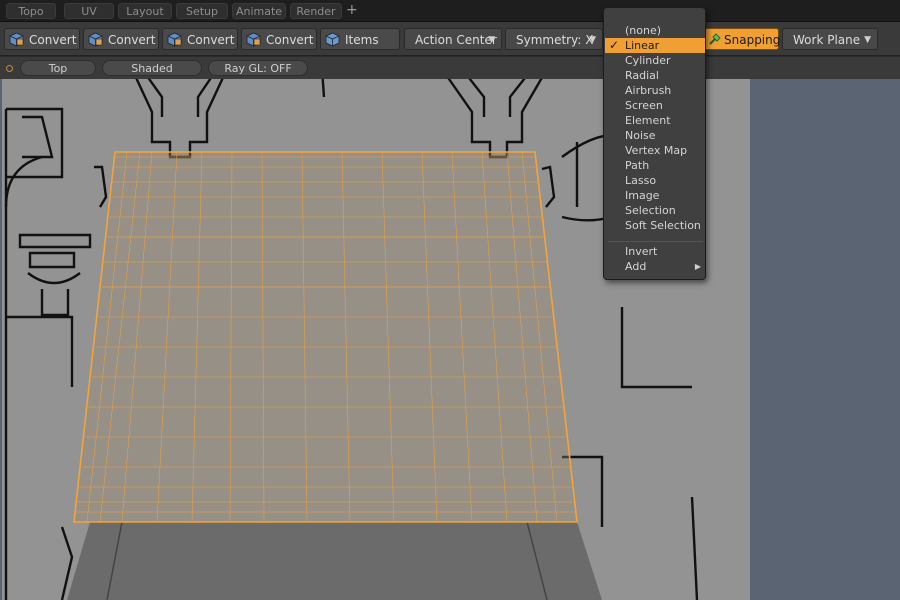 This screenshot has width=900, height=600. What do you see at coordinates (655, 75) in the screenshot?
I see `menu-item-radial: Radial` at bounding box center [655, 75].